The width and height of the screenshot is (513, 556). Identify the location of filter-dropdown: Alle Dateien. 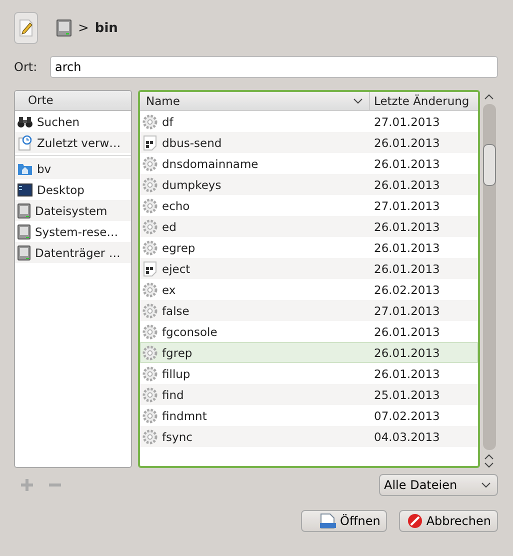
(438, 485).